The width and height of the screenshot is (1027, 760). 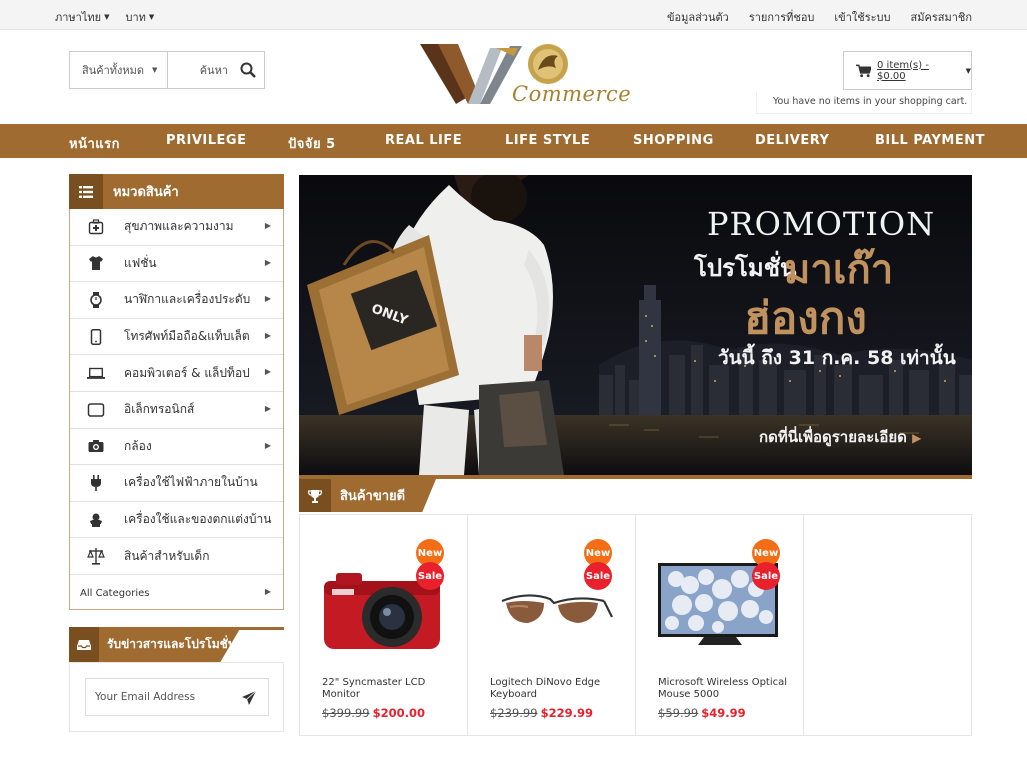 What do you see at coordinates (176, 447) in the screenshot?
I see `category-item-camera: กล้อง ▶` at bounding box center [176, 447].